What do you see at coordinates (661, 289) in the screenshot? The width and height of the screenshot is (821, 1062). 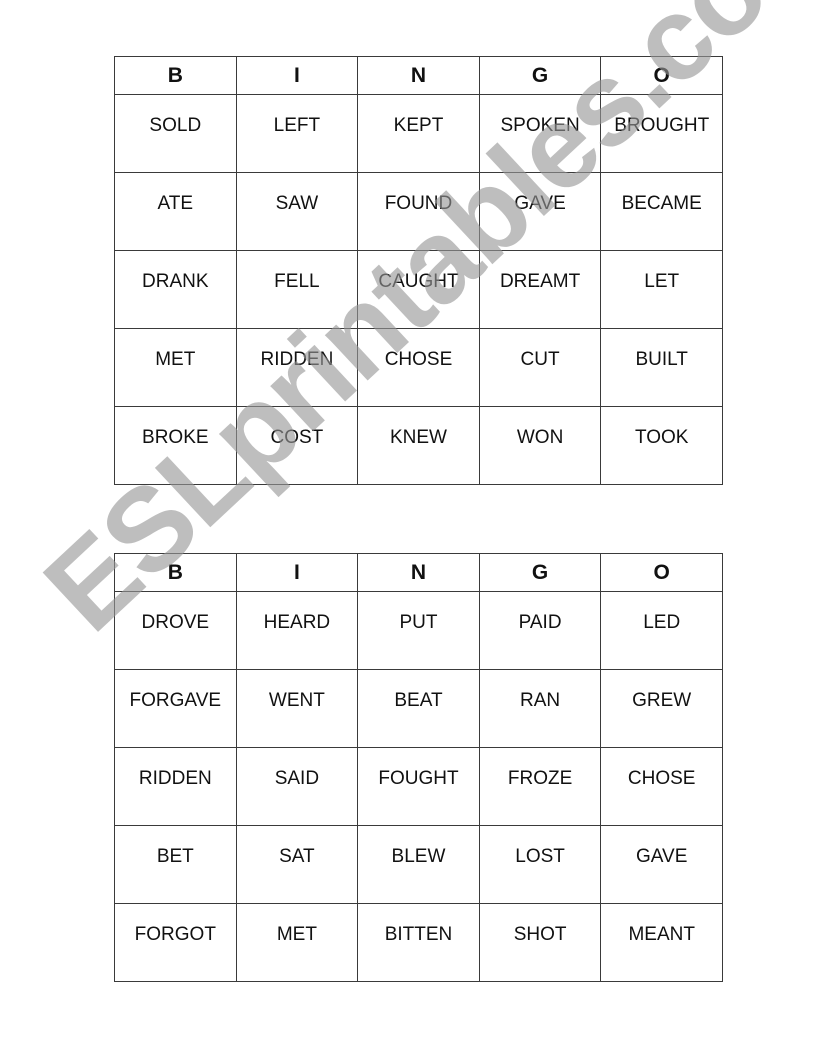 I see `bingo-cell: LET` at bounding box center [661, 289].